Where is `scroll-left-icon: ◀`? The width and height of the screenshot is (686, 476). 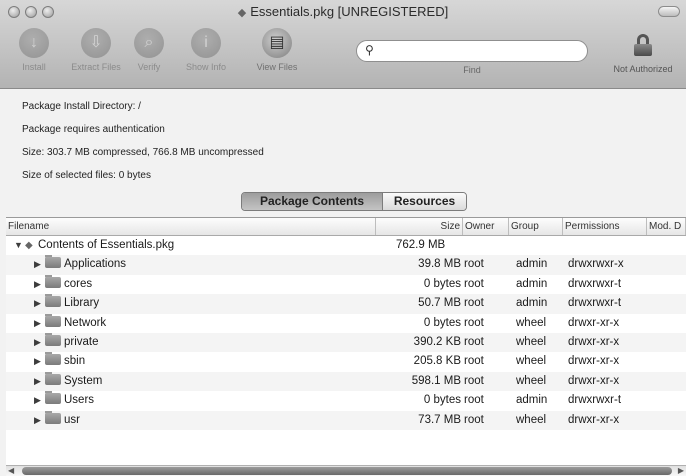 scroll-left-icon: ◀ is located at coordinates (11, 470).